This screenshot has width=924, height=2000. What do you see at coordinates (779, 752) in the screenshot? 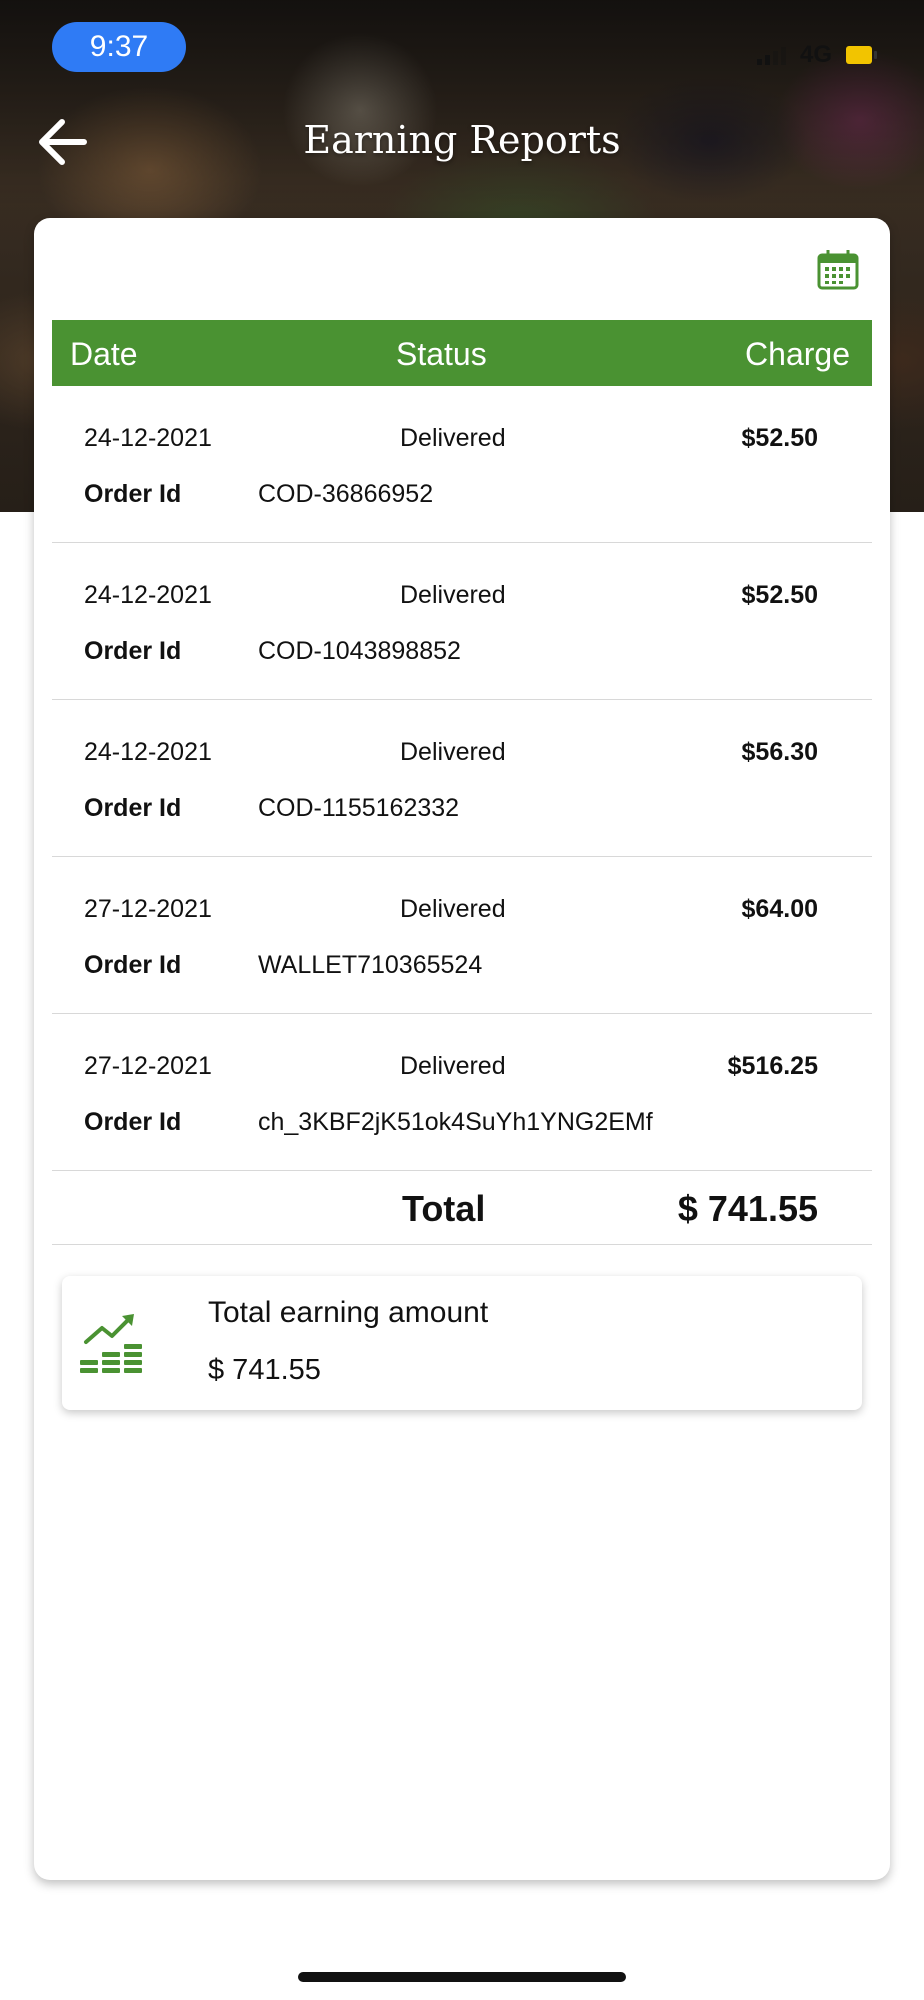
I see `row-charge: $56.30` at bounding box center [779, 752].